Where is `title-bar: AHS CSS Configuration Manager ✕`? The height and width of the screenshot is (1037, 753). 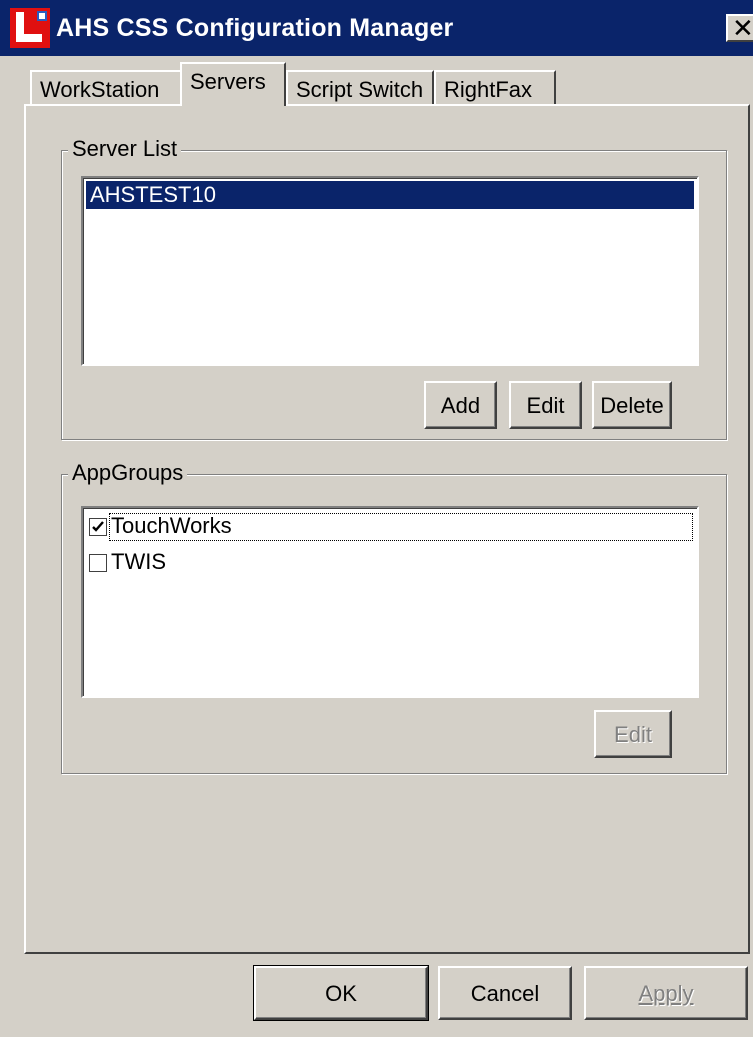
title-bar: AHS CSS Configuration Manager ✕ is located at coordinates (376, 28).